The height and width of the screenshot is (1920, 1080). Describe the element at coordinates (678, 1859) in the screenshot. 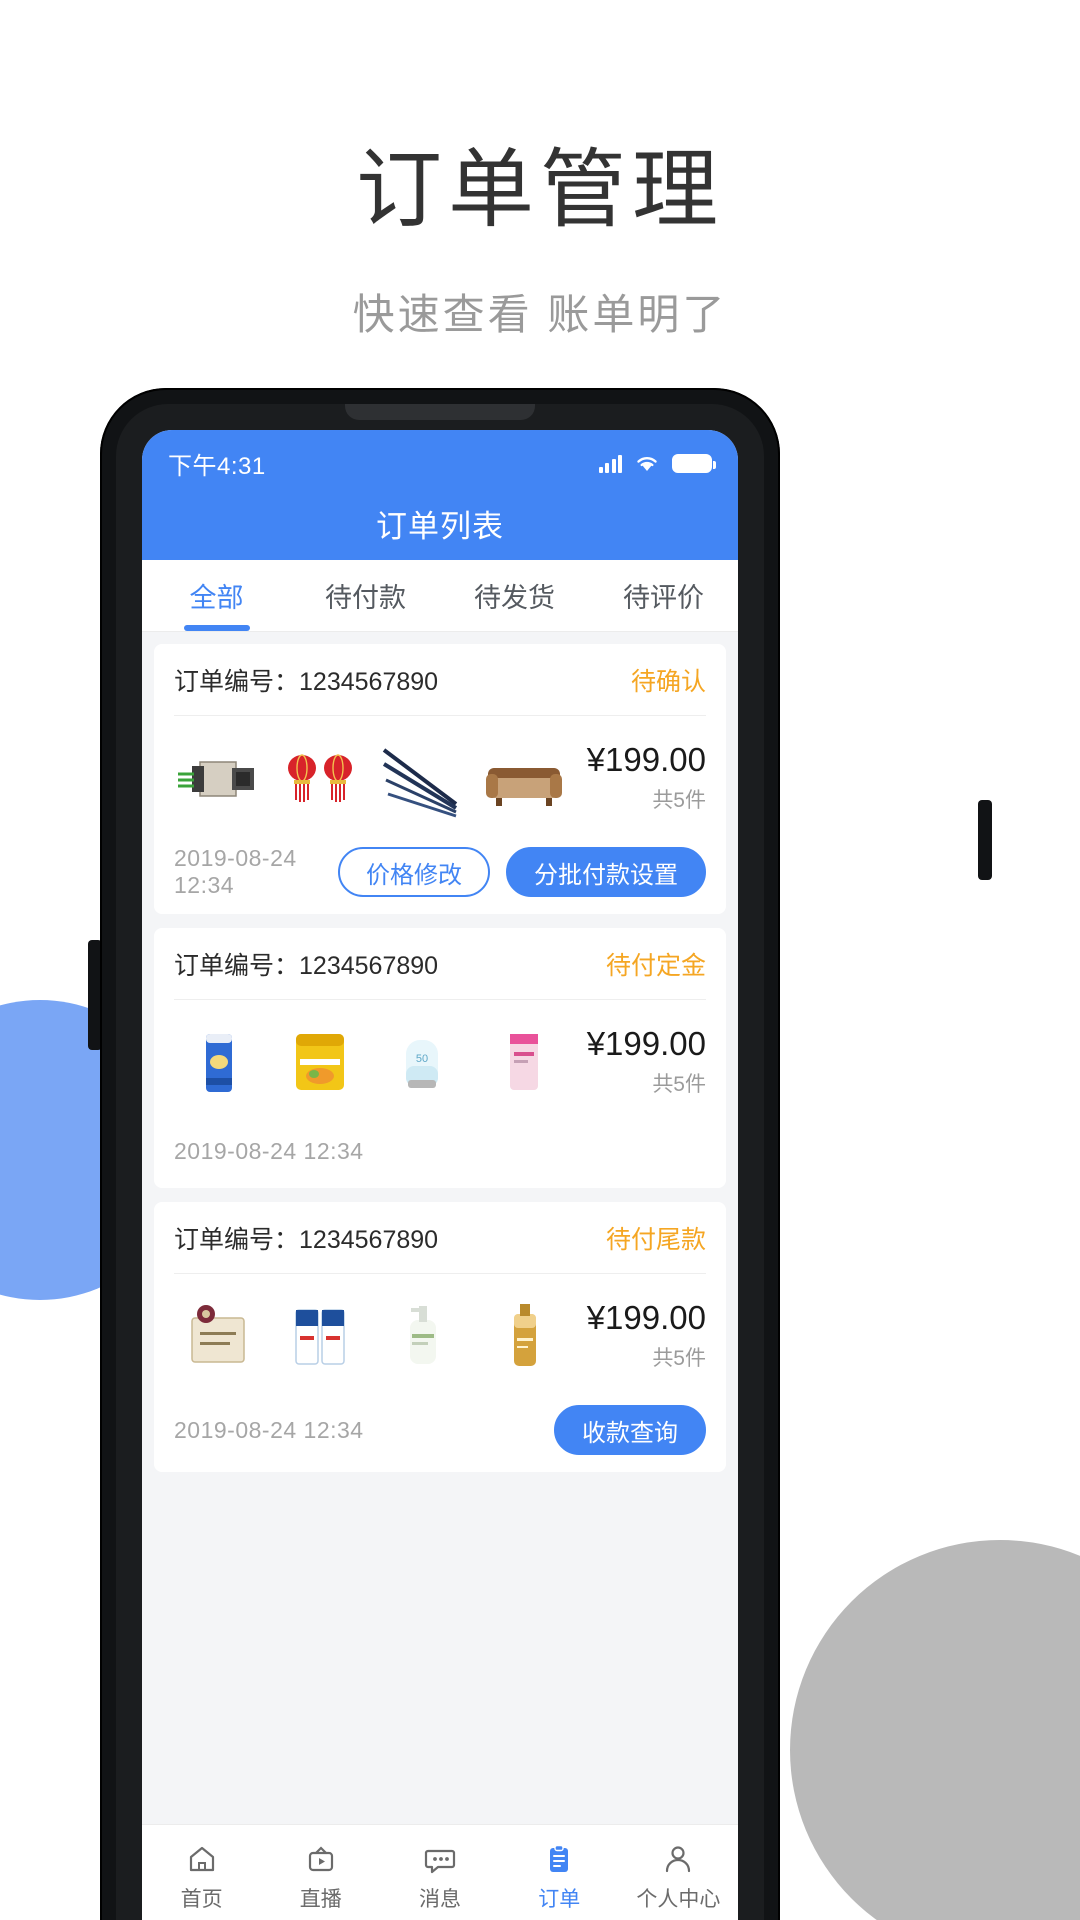

I see `user-icon` at that location.